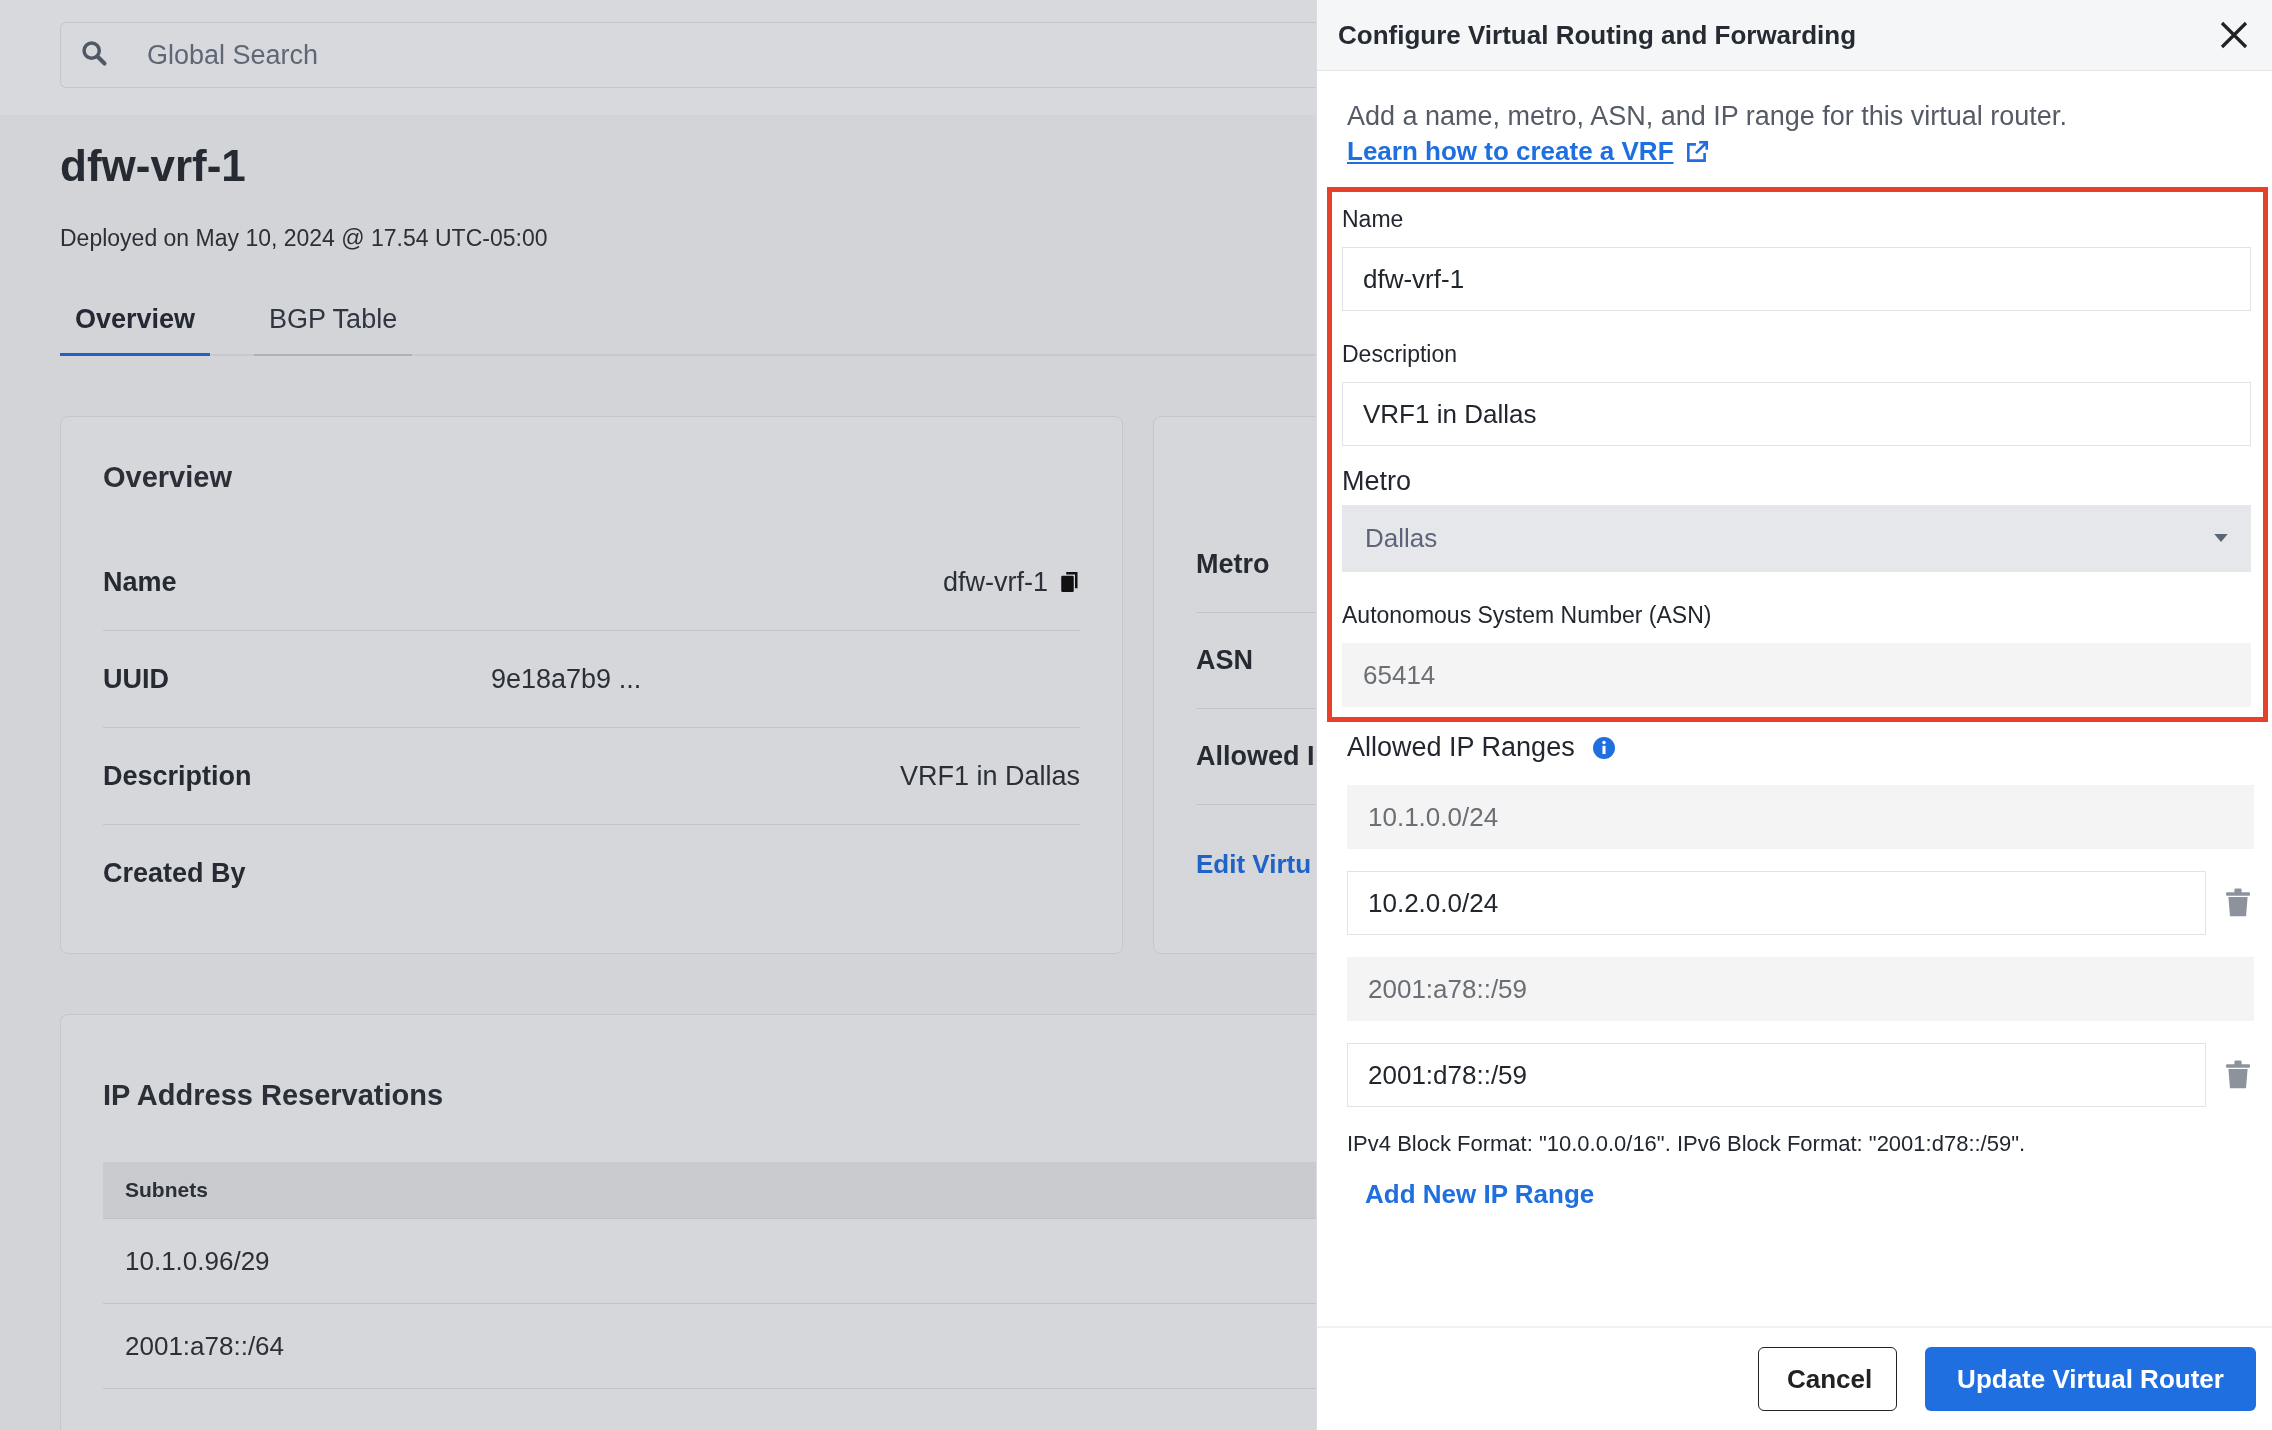  Describe the element at coordinates (205, 1346) in the screenshot. I see `table-cell: 2001:a78::/64` at that location.